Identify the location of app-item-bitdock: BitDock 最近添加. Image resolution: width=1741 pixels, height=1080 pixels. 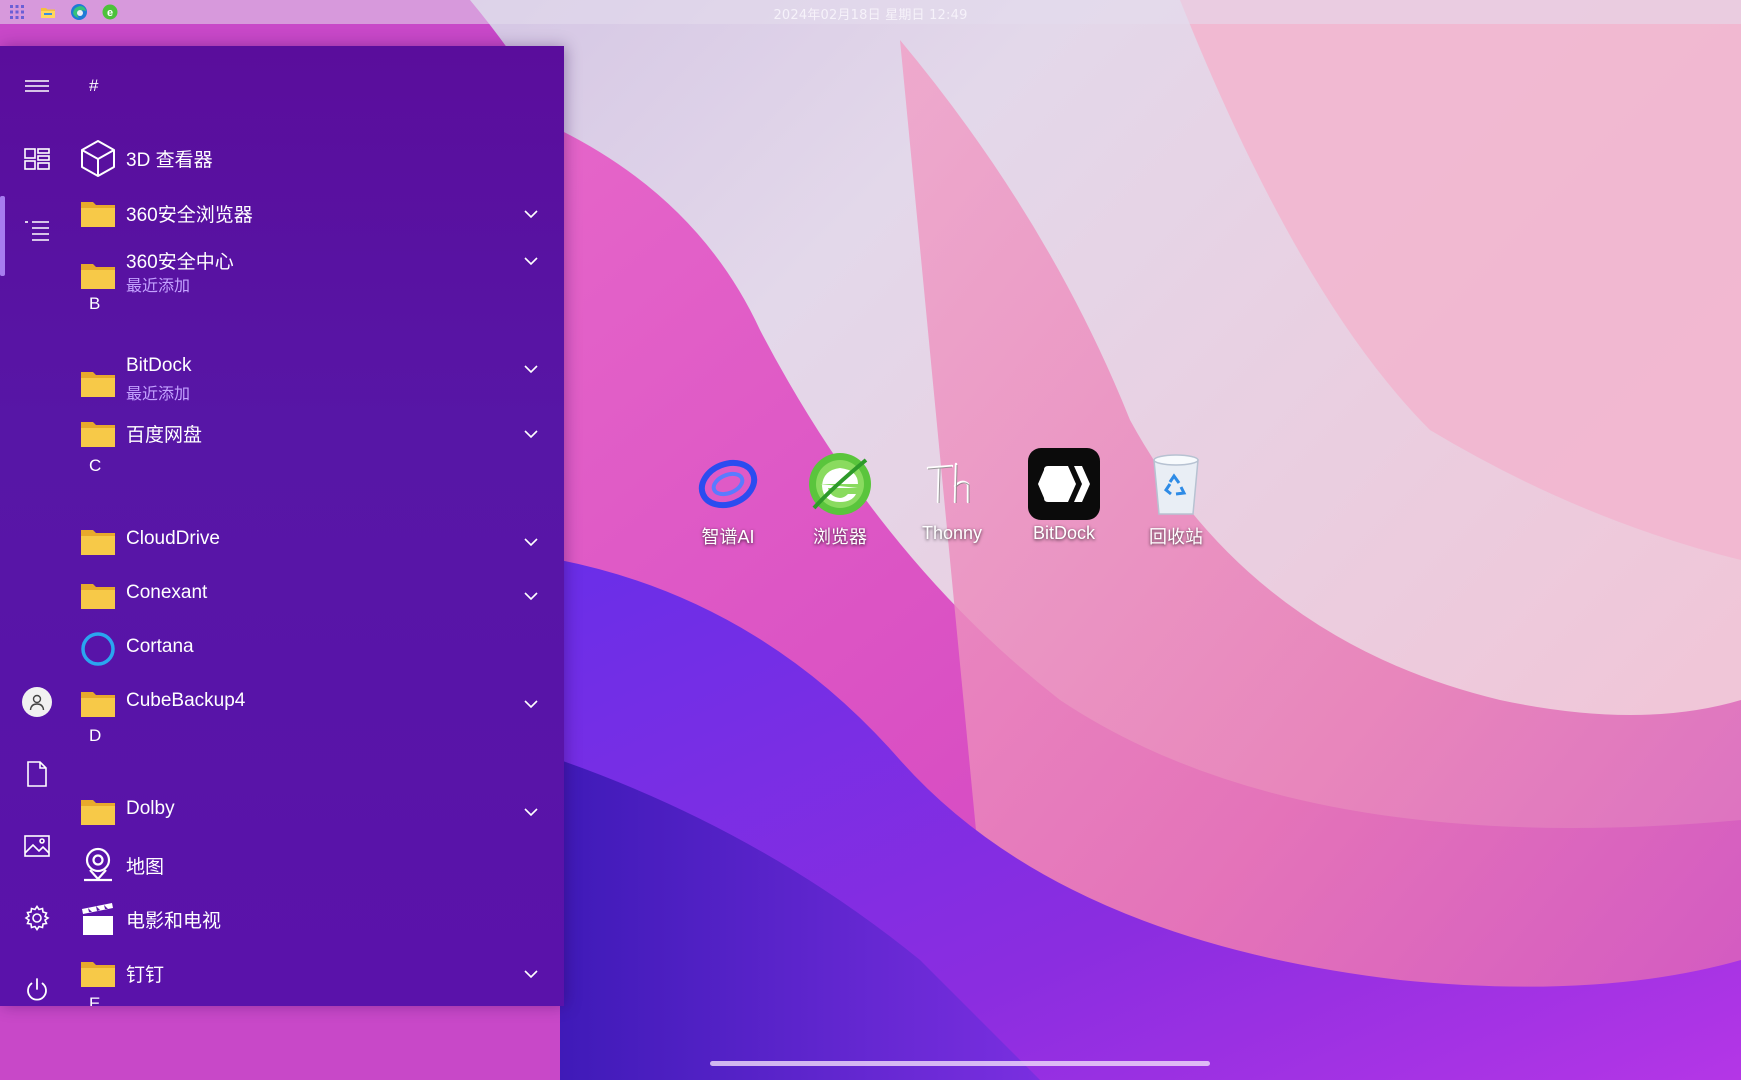
(309, 381).